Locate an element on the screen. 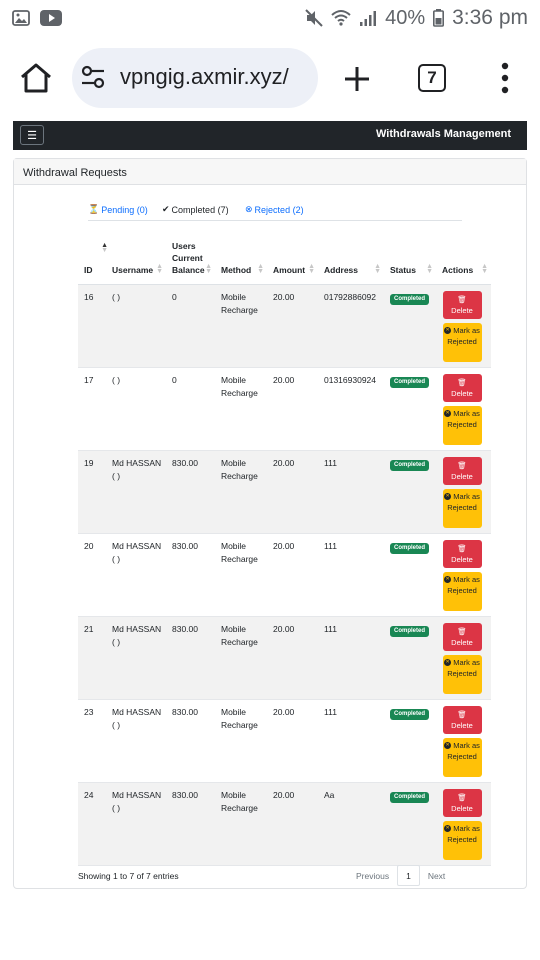  previous-page-button: Previous is located at coordinates (372, 875).